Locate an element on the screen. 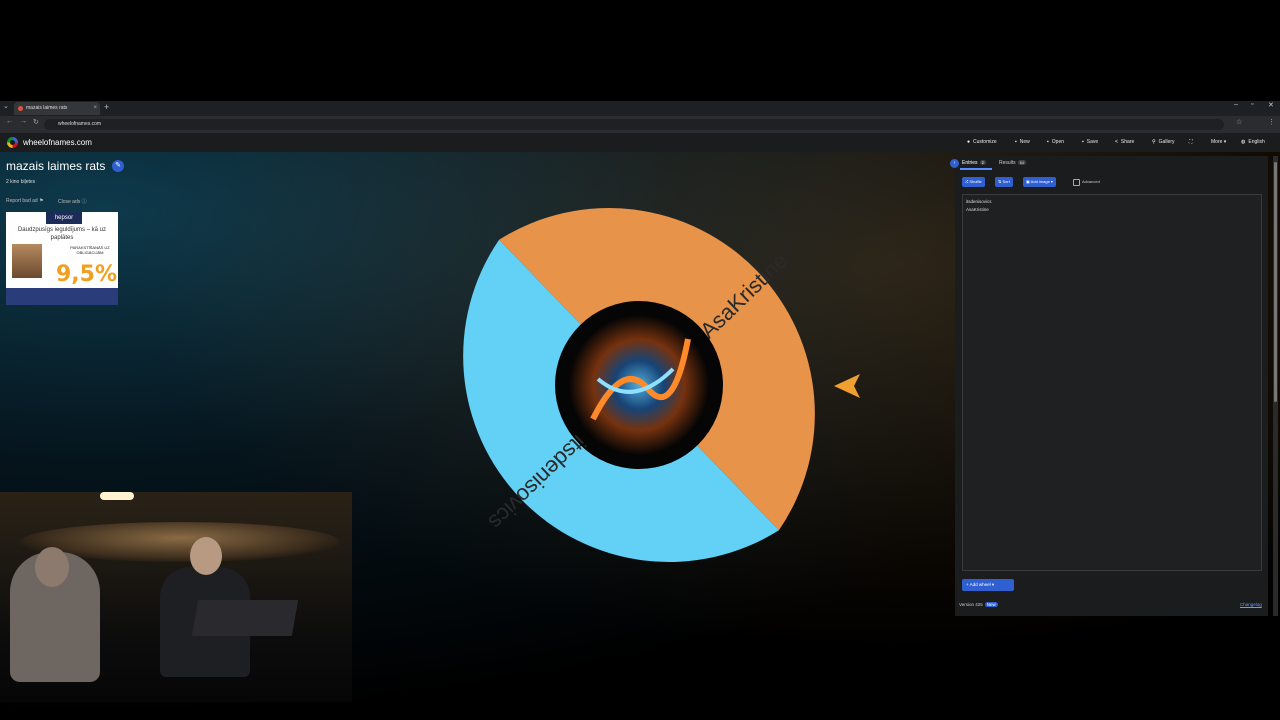 The image size is (1280, 720). header-button-label: English is located at coordinates (1256, 142).